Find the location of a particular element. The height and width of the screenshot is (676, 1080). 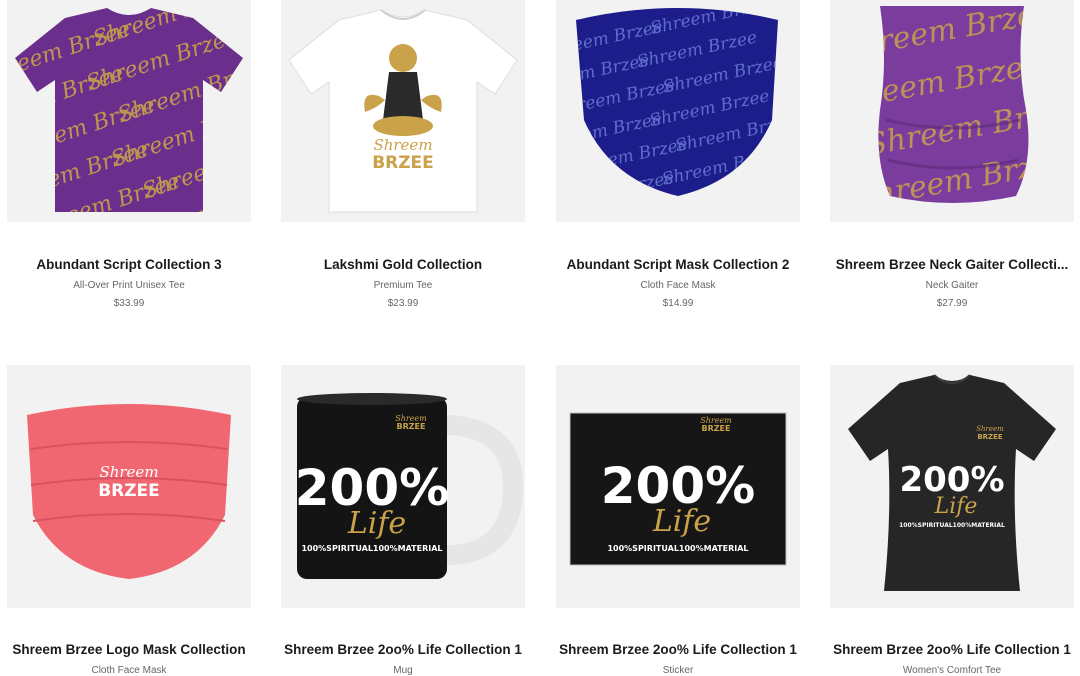

product-type: Neck Gaiter is located at coordinates (952, 285).